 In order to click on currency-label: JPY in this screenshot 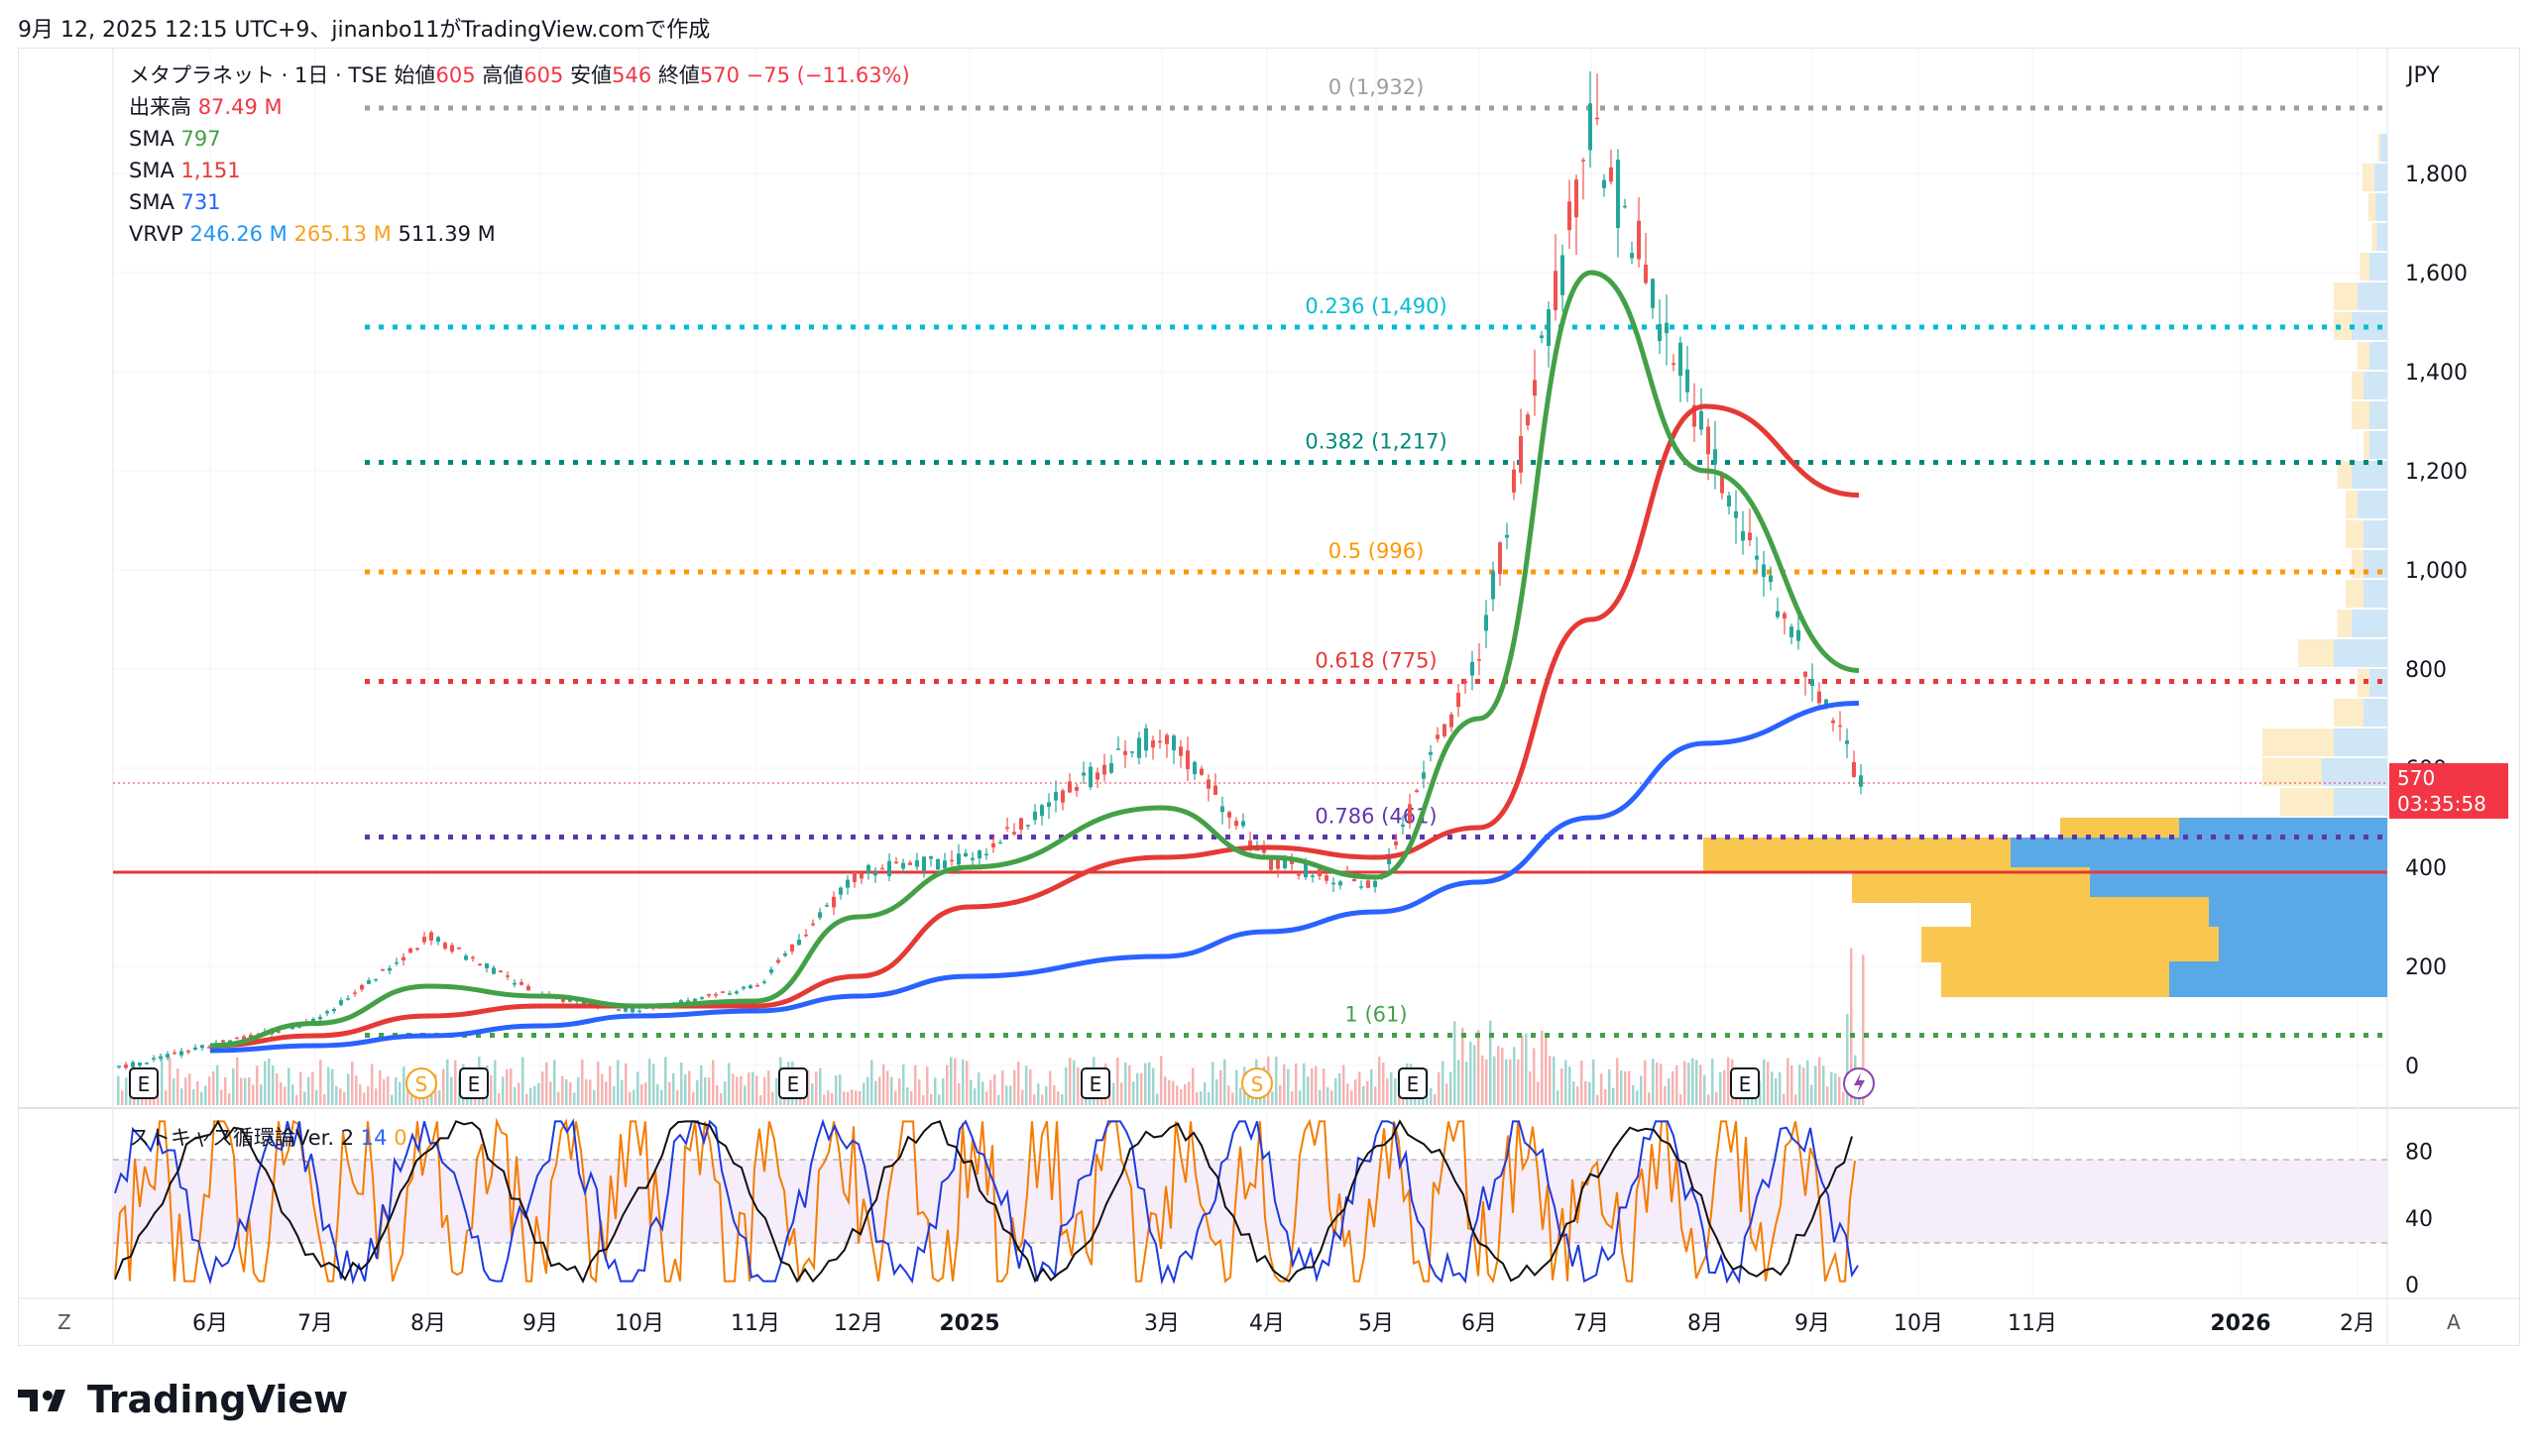, I will do `click(2423, 75)`.